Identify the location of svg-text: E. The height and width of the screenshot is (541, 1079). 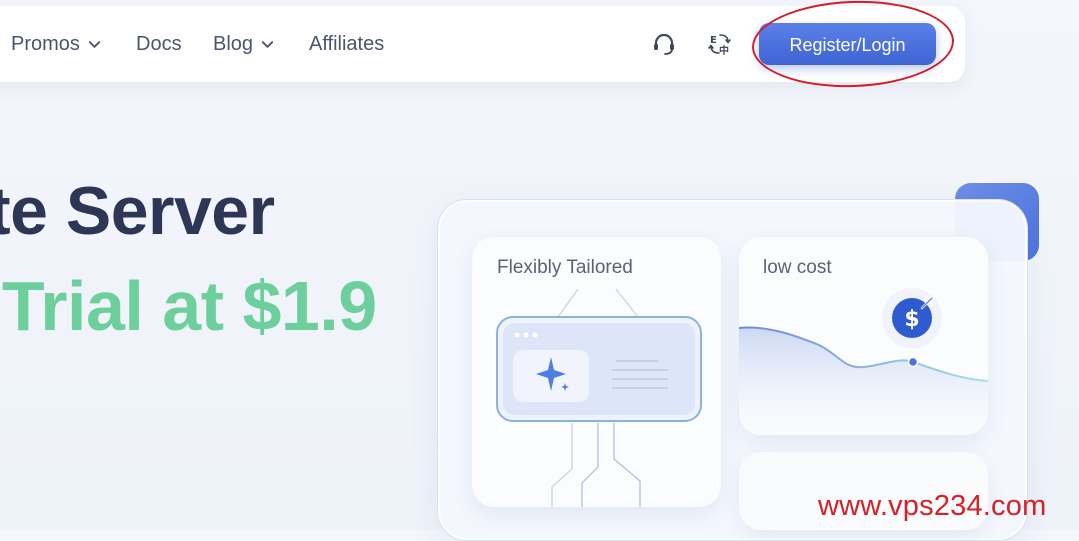
(713, 40).